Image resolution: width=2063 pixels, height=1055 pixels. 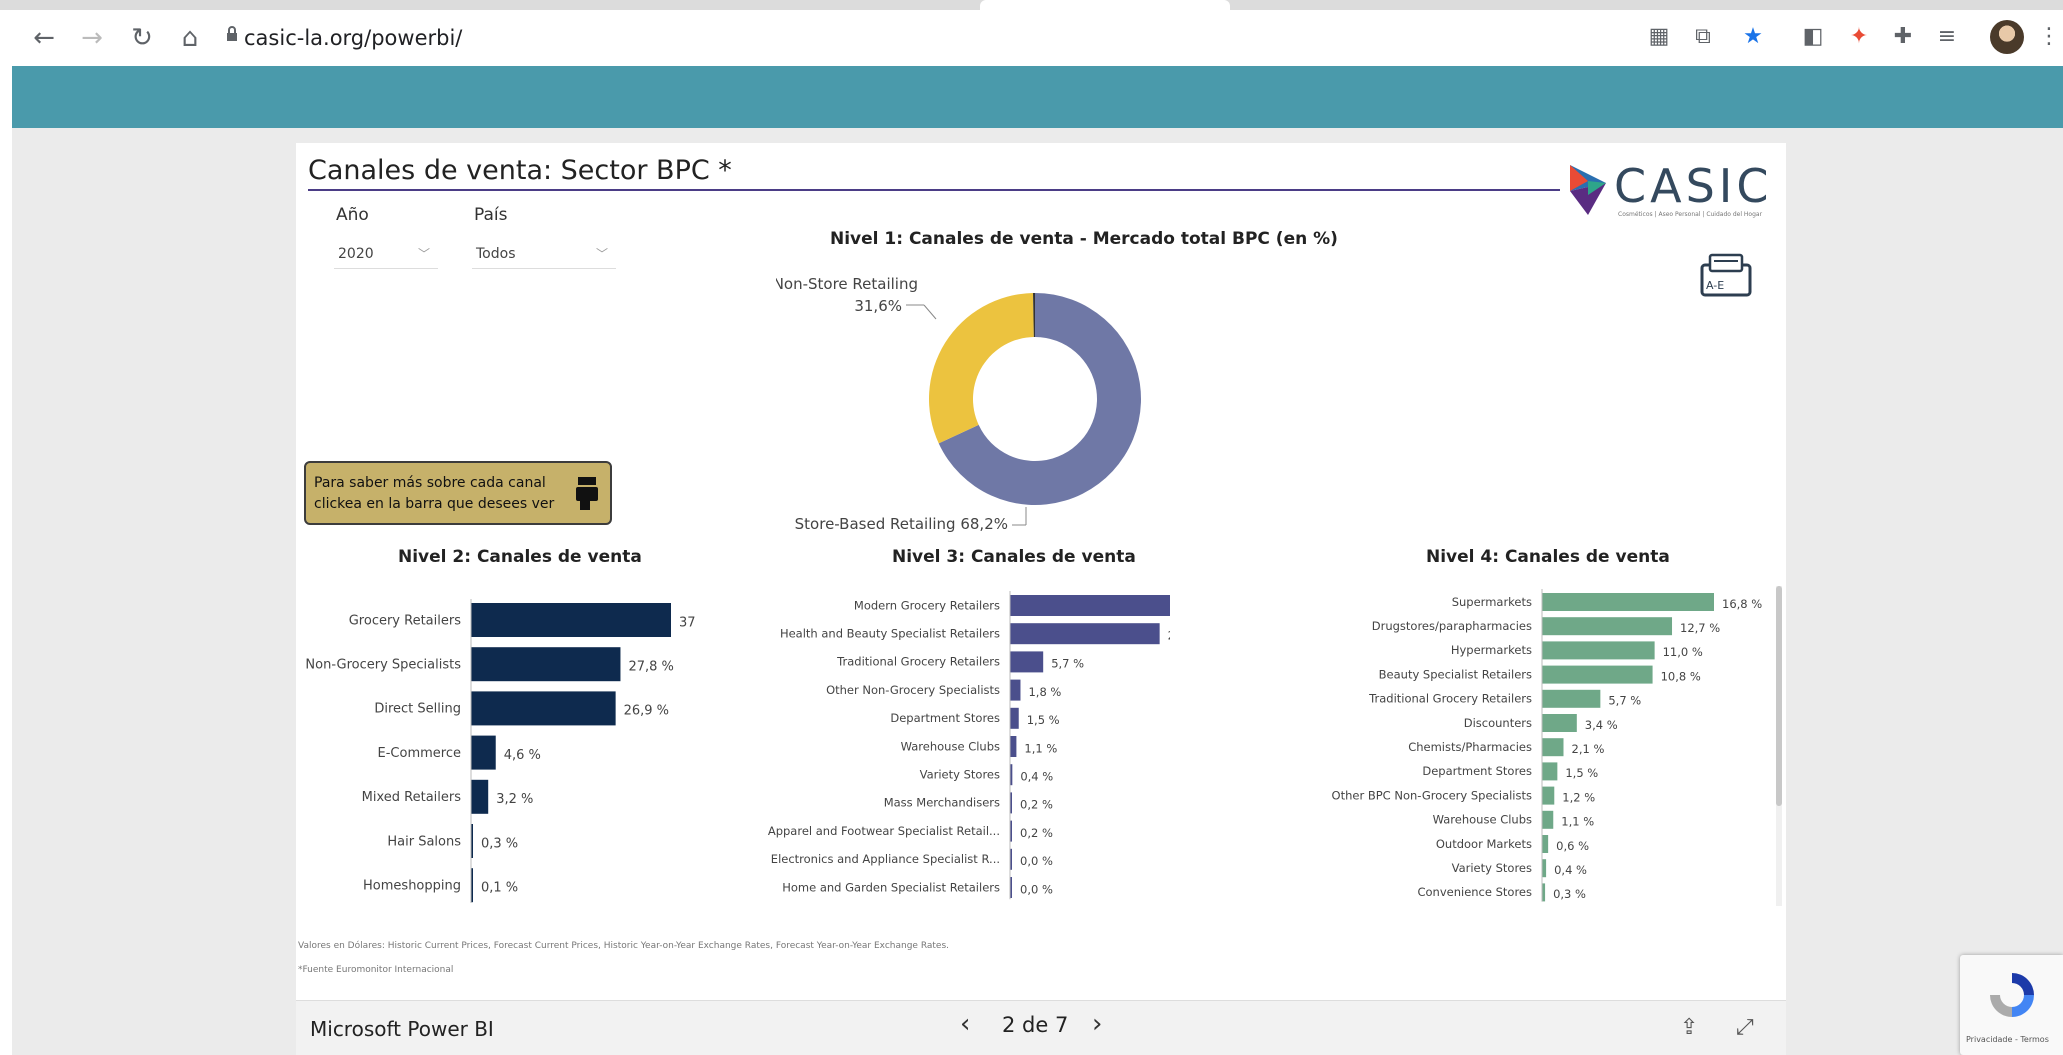 What do you see at coordinates (232, 33) in the screenshot?
I see `lock-icon` at bounding box center [232, 33].